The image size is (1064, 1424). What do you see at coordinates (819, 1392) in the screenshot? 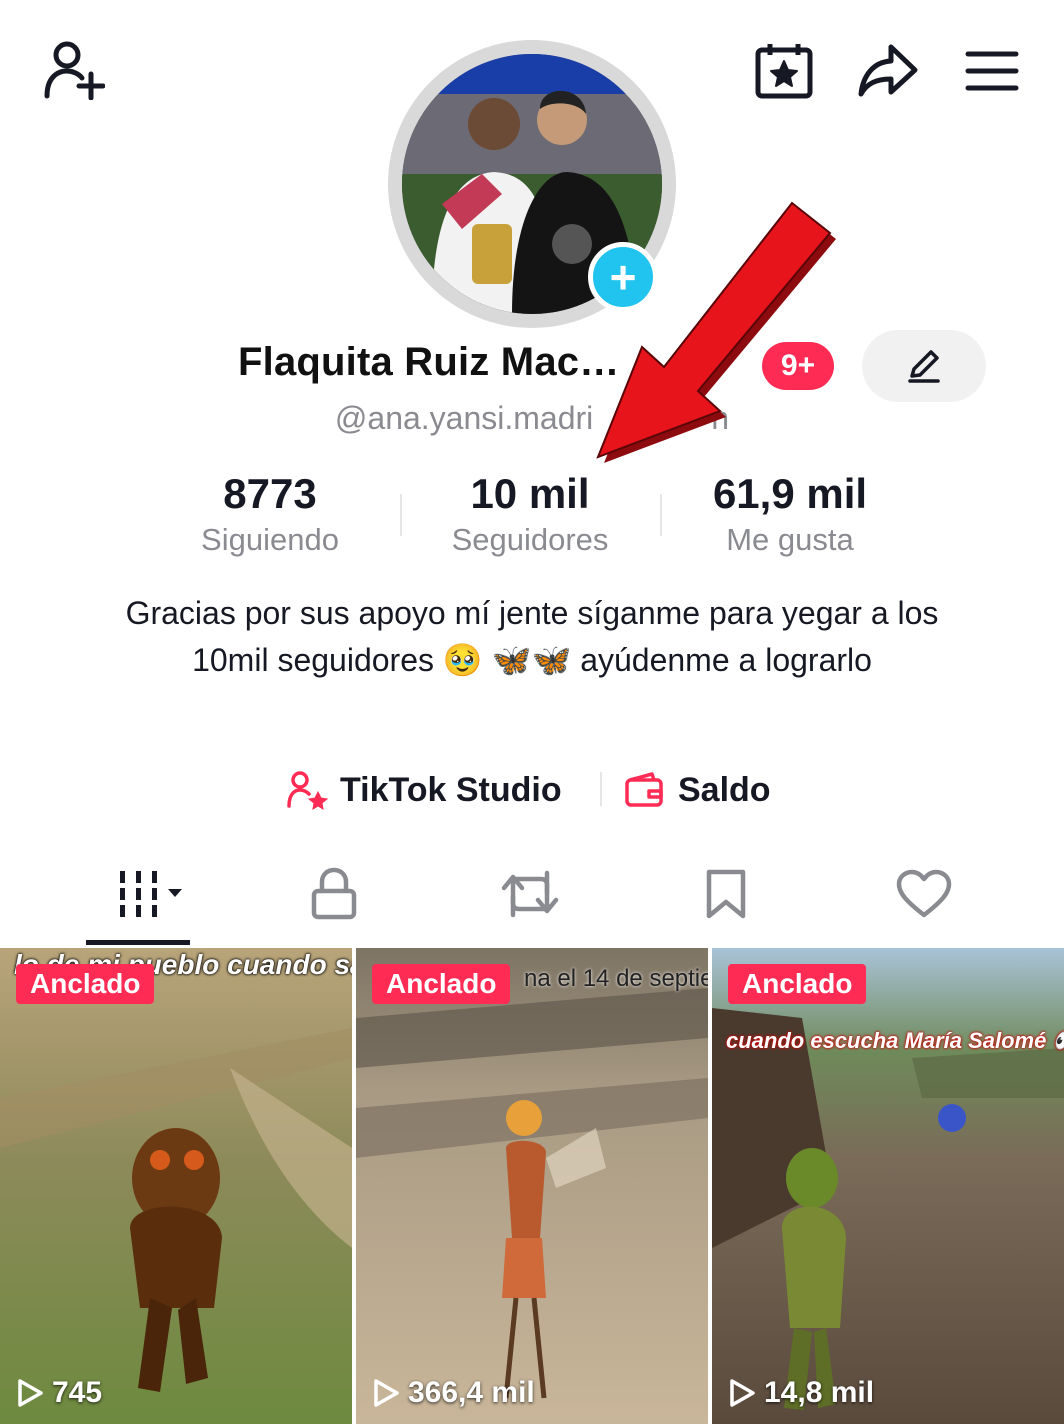
I see `view-count-value: 14,8 mil` at bounding box center [819, 1392].